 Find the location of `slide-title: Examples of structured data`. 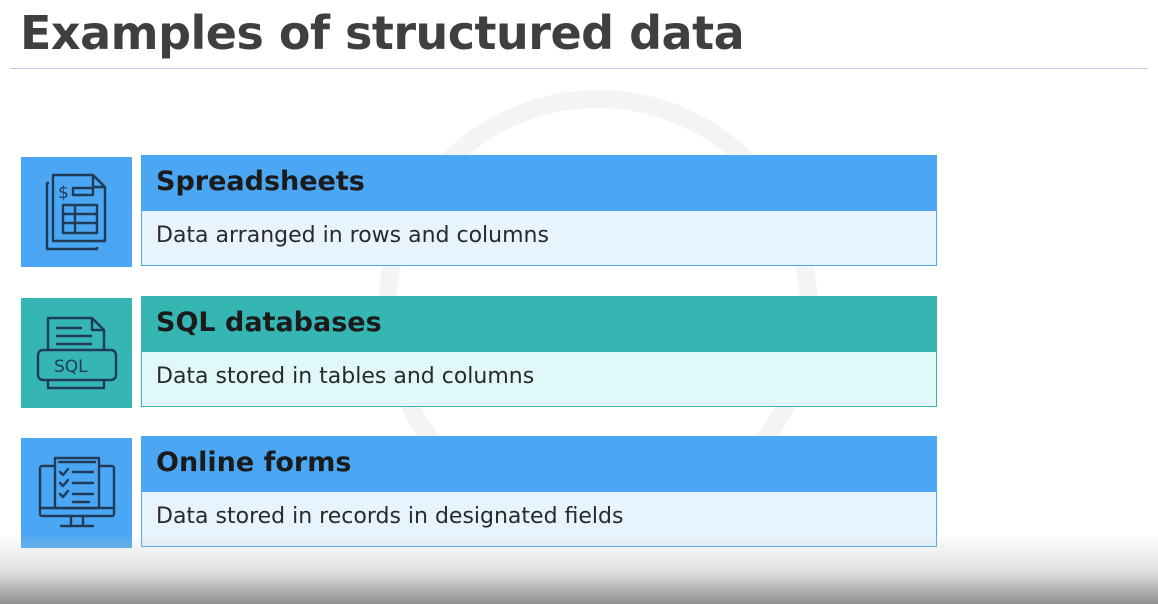

slide-title: Examples of structured data is located at coordinates (382, 33).